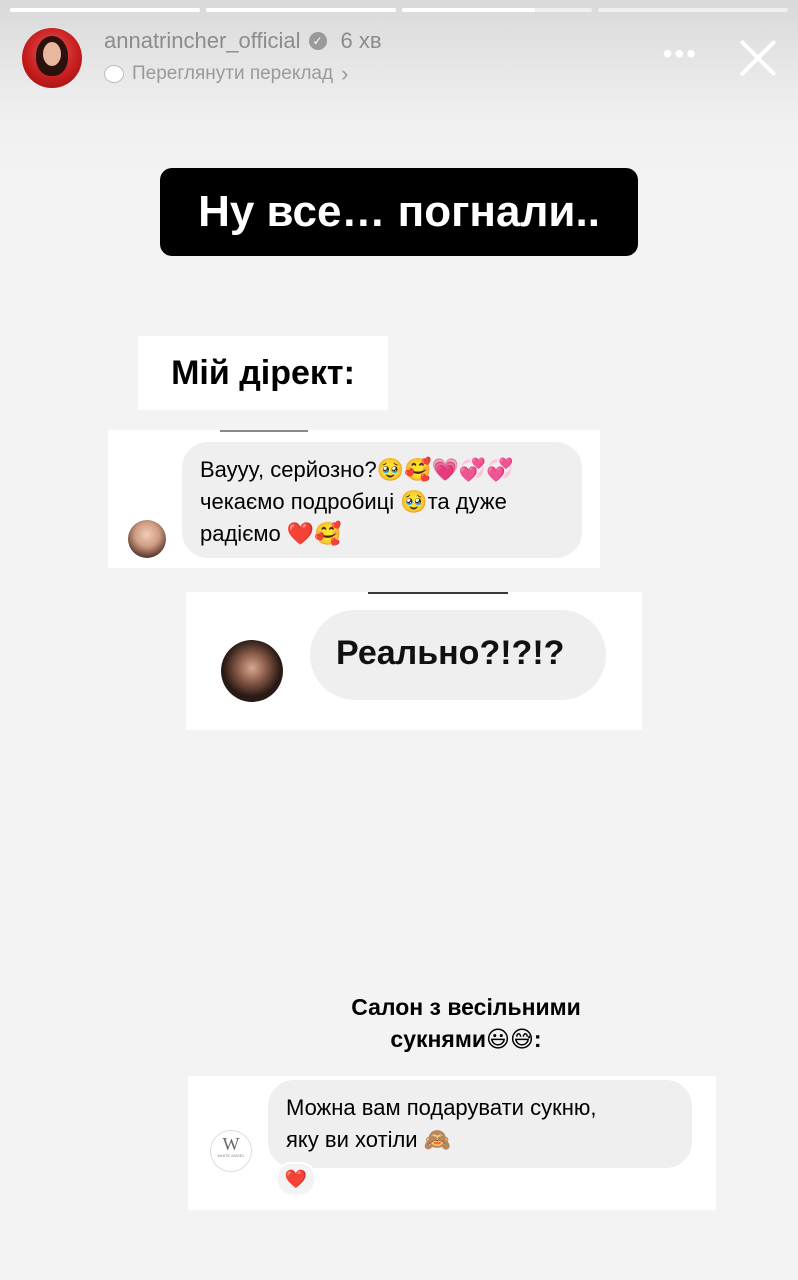  Describe the element at coordinates (202, 41) in the screenshot. I see `username: annatrincher_official` at that location.